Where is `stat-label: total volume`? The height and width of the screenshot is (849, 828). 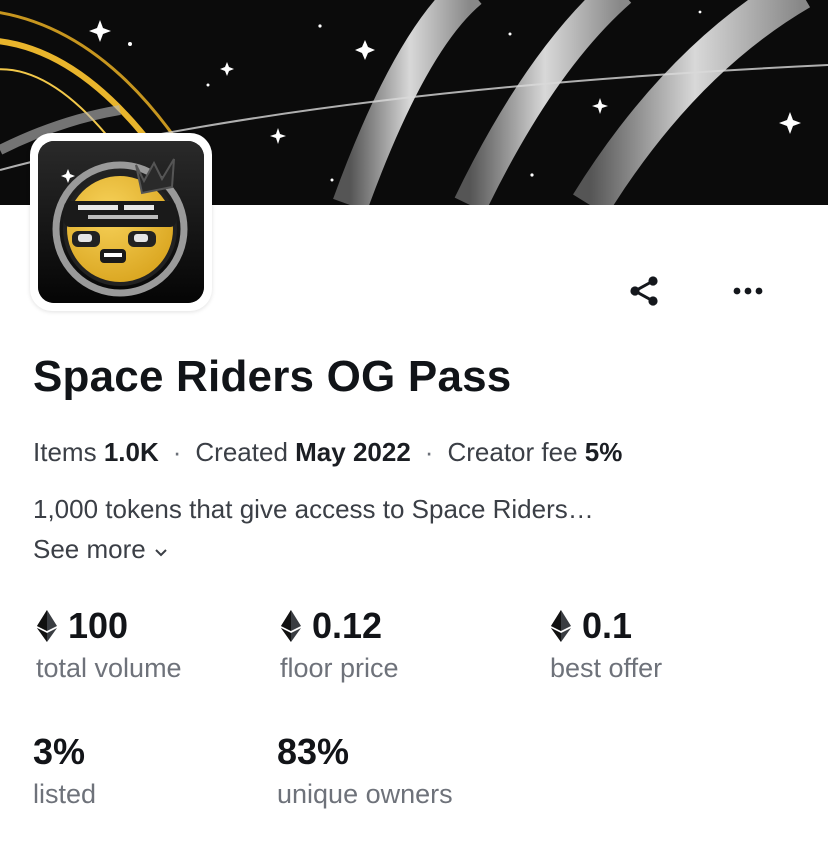
stat-label: total volume is located at coordinates (109, 668).